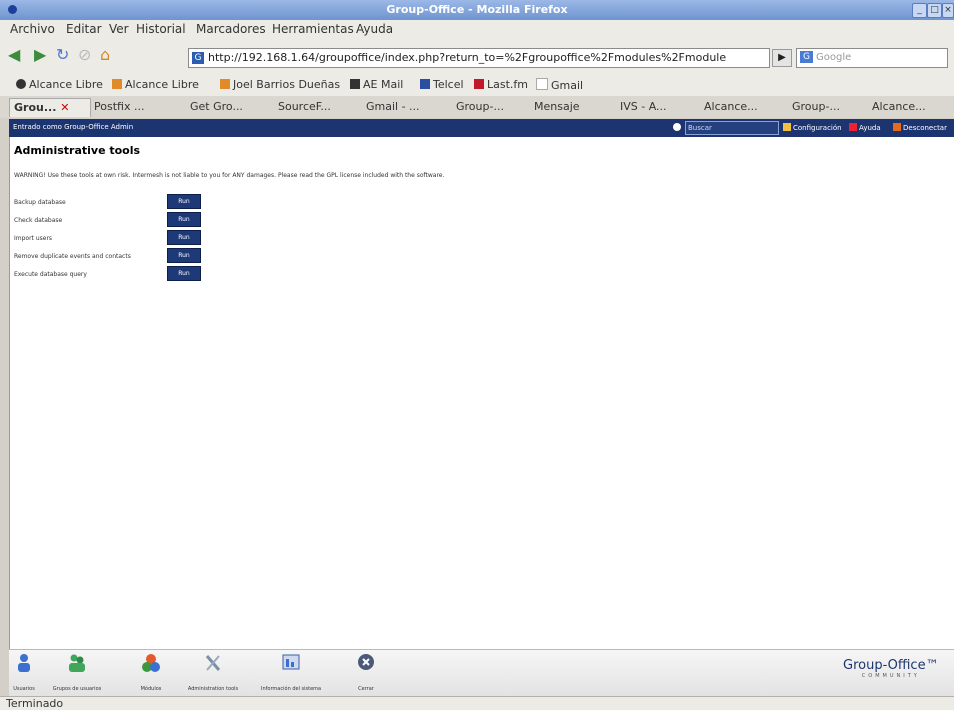 This screenshot has height=710, width=954. I want to click on tab-group-office: Grou... ✕, so click(50, 107).